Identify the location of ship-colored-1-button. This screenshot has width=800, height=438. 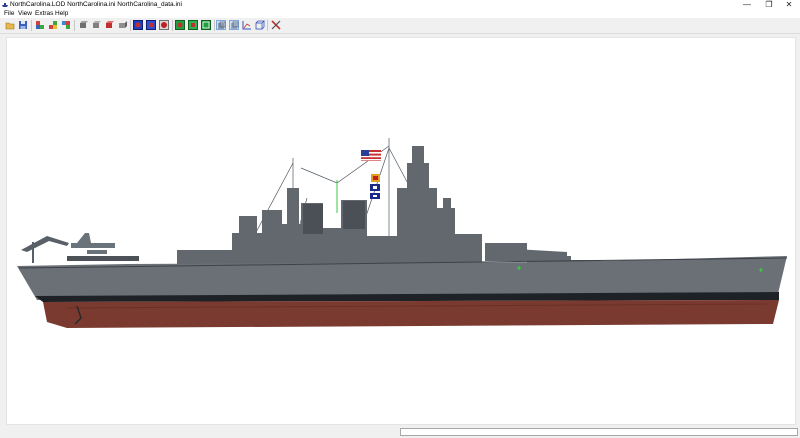
(40, 25).